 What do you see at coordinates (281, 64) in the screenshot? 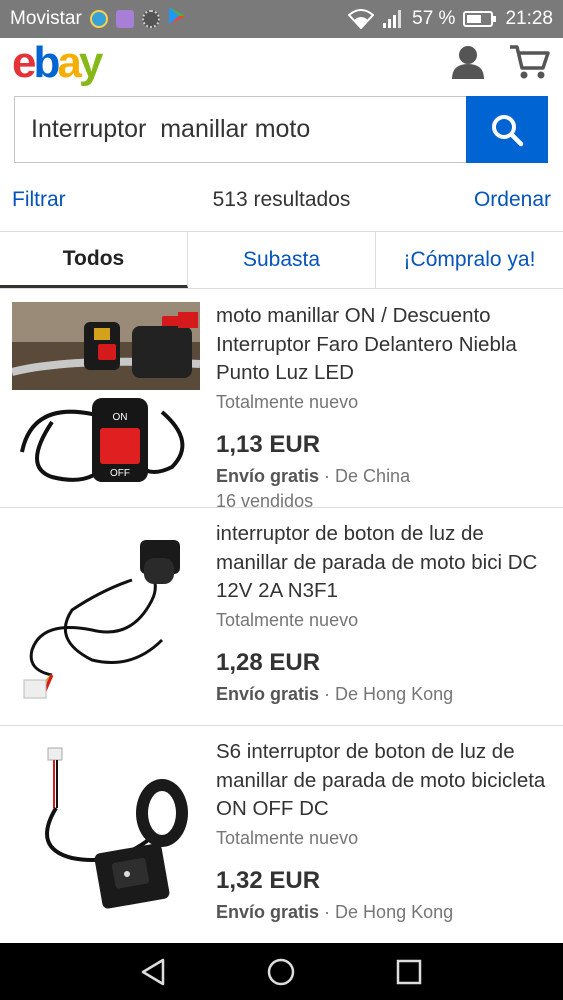
I see `app-header: ebay` at bounding box center [281, 64].